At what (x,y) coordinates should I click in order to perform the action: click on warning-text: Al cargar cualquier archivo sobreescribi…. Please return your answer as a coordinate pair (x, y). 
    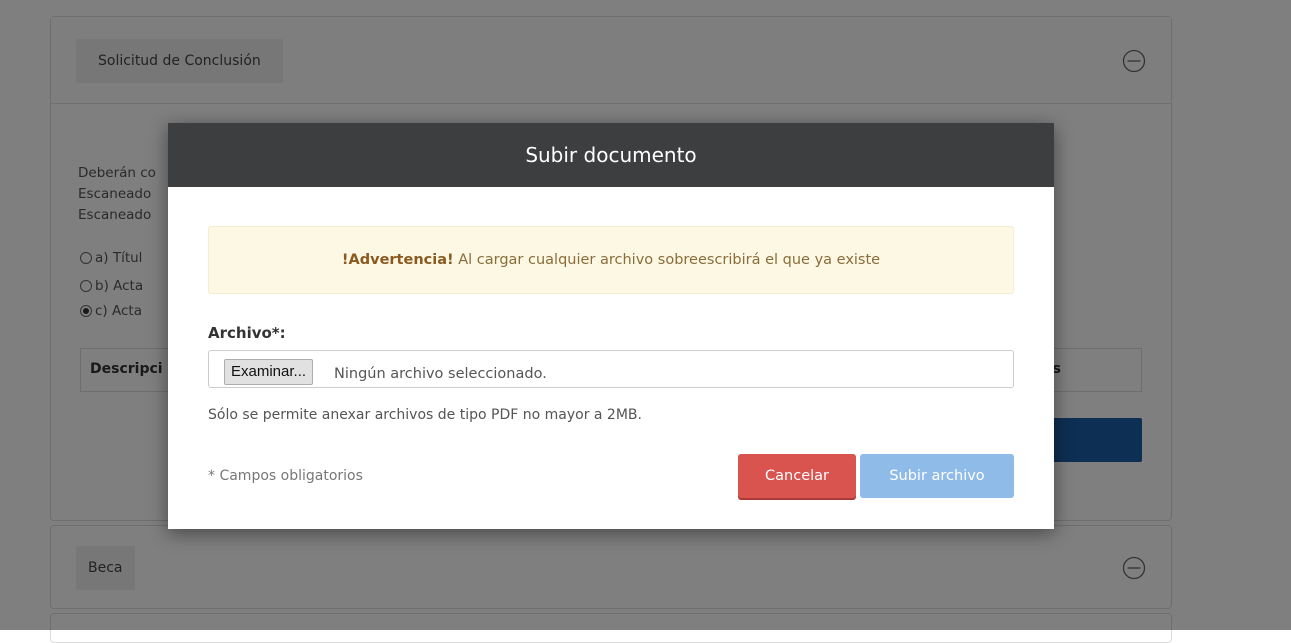
    Looking at the image, I should click on (667, 260).